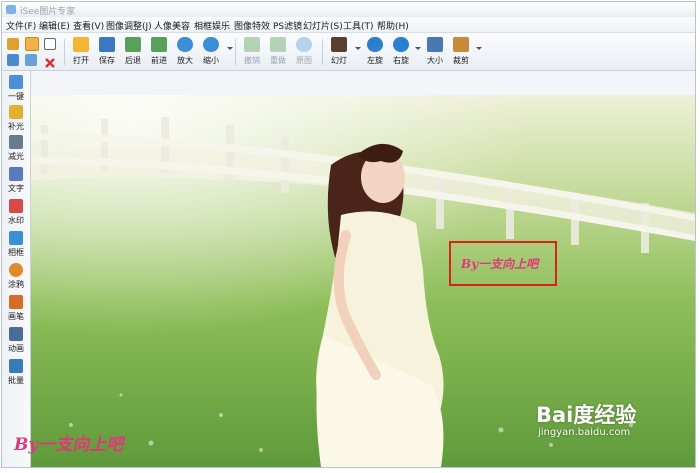  Describe the element at coordinates (32, 44) in the screenshot. I see `favorites-icon` at that location.